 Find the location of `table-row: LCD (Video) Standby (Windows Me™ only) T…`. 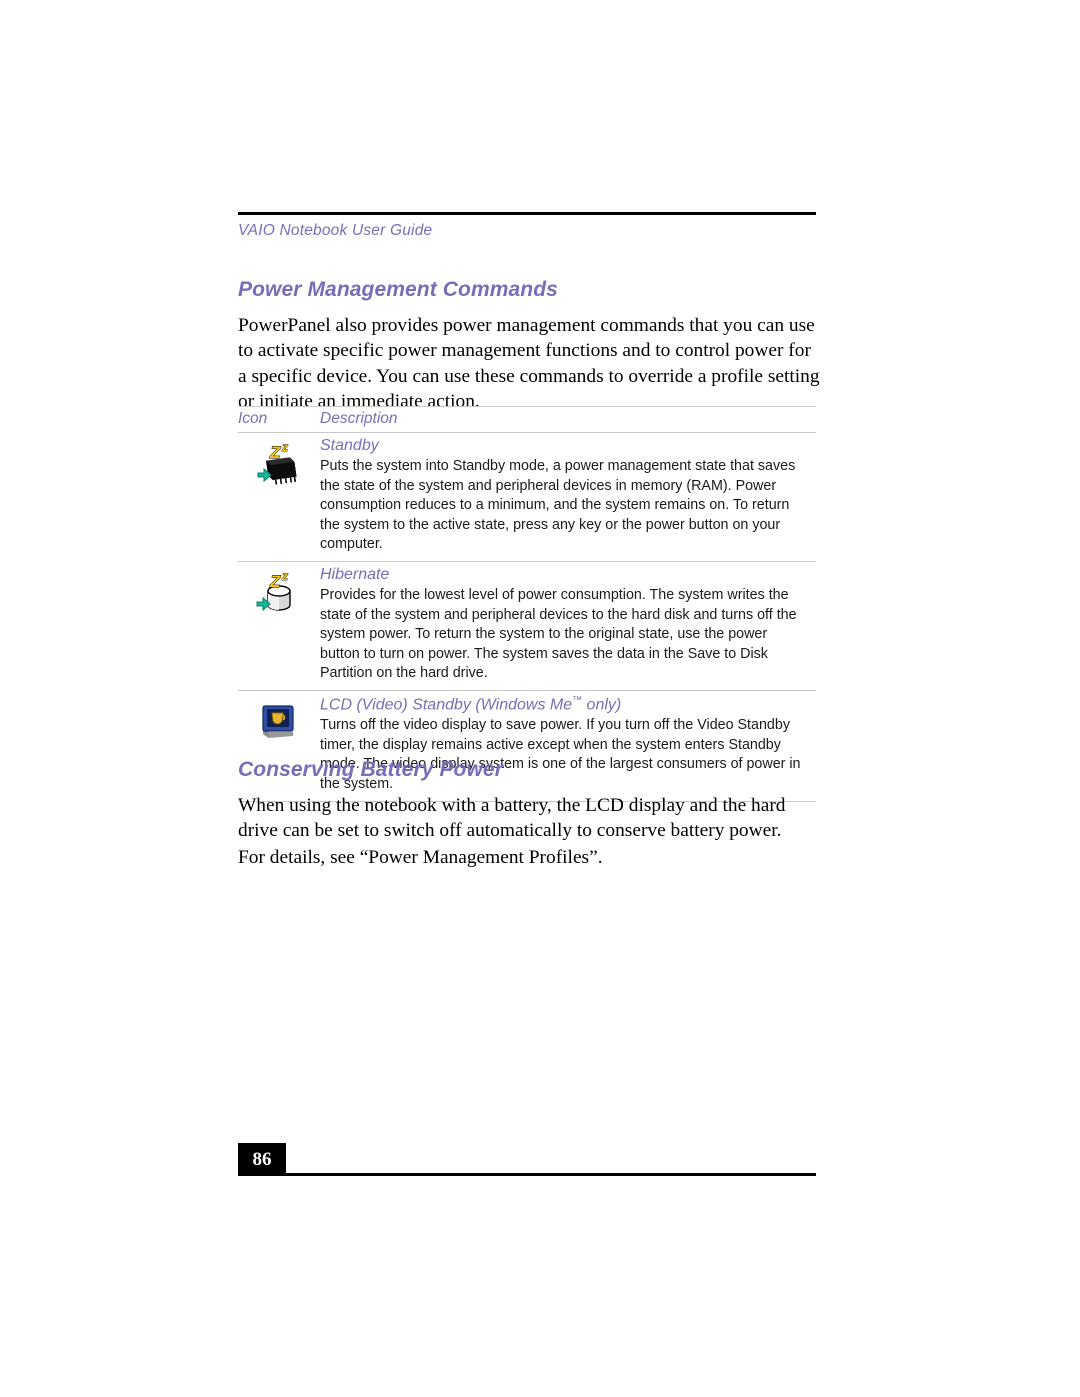

table-row: LCD (Video) Standby (Windows Me™ only) T… is located at coordinates (527, 746).